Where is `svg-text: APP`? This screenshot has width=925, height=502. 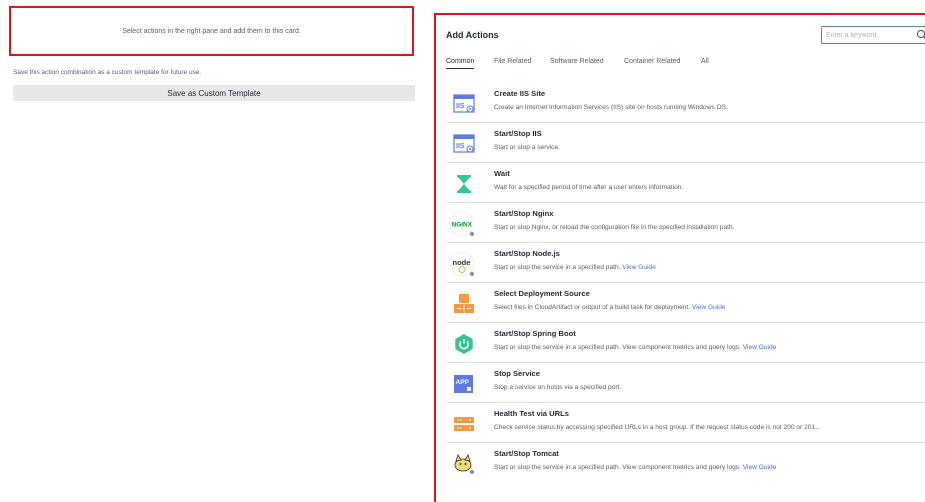 svg-text: APP is located at coordinates (463, 382).